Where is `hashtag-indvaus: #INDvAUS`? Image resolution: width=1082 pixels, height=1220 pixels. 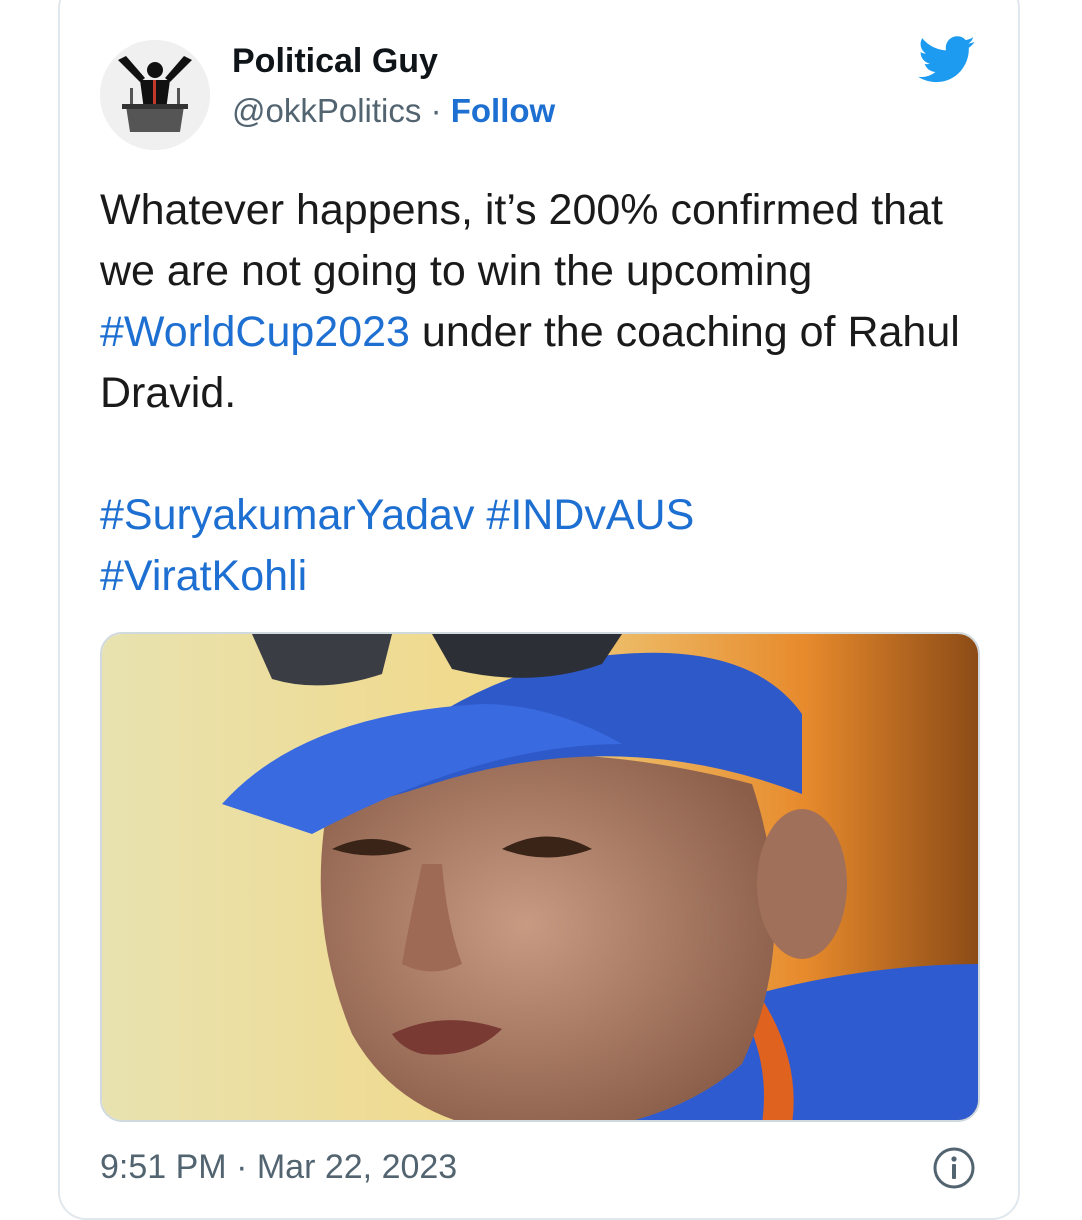 hashtag-indvaus: #INDvAUS is located at coordinates (590, 515).